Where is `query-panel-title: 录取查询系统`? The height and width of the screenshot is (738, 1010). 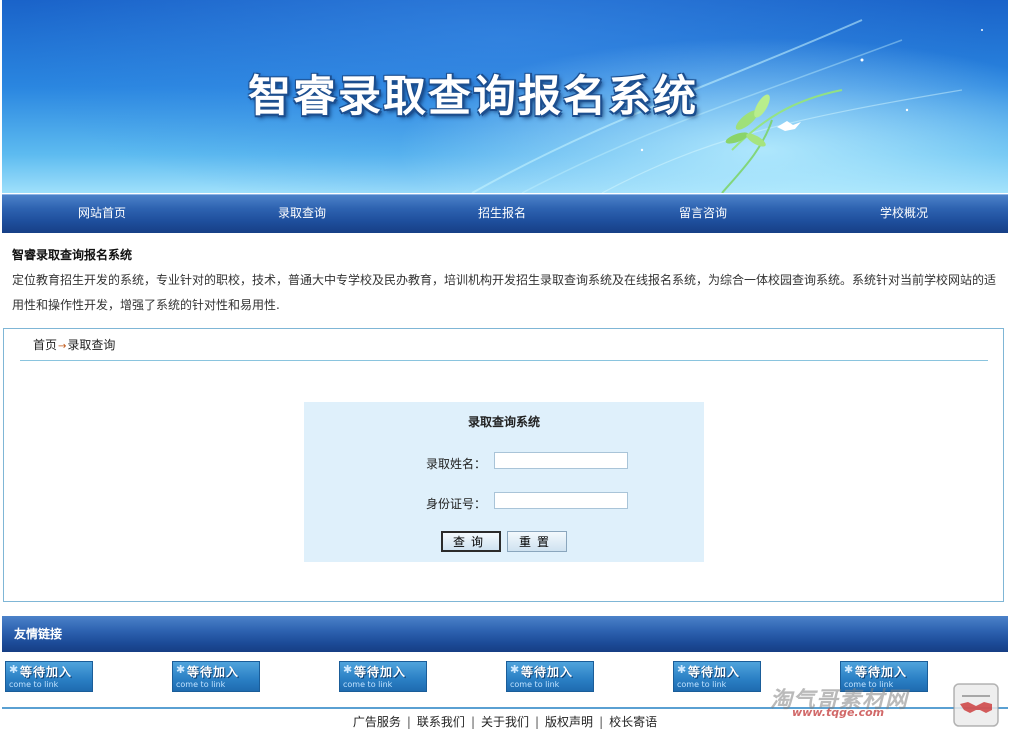 query-panel-title: 录取查询系统 is located at coordinates (503, 422).